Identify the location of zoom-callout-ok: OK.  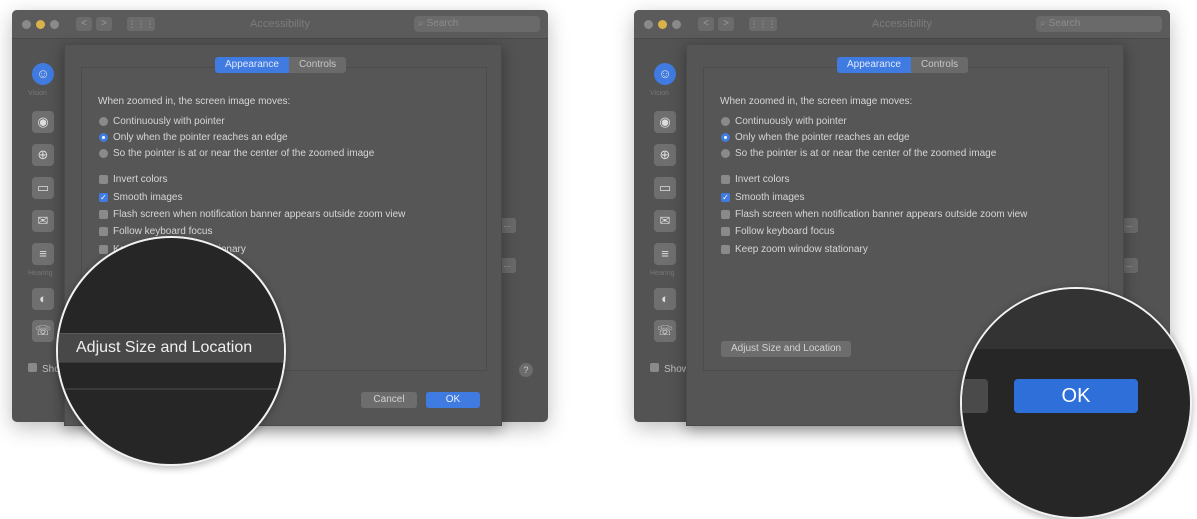
(1076, 403).